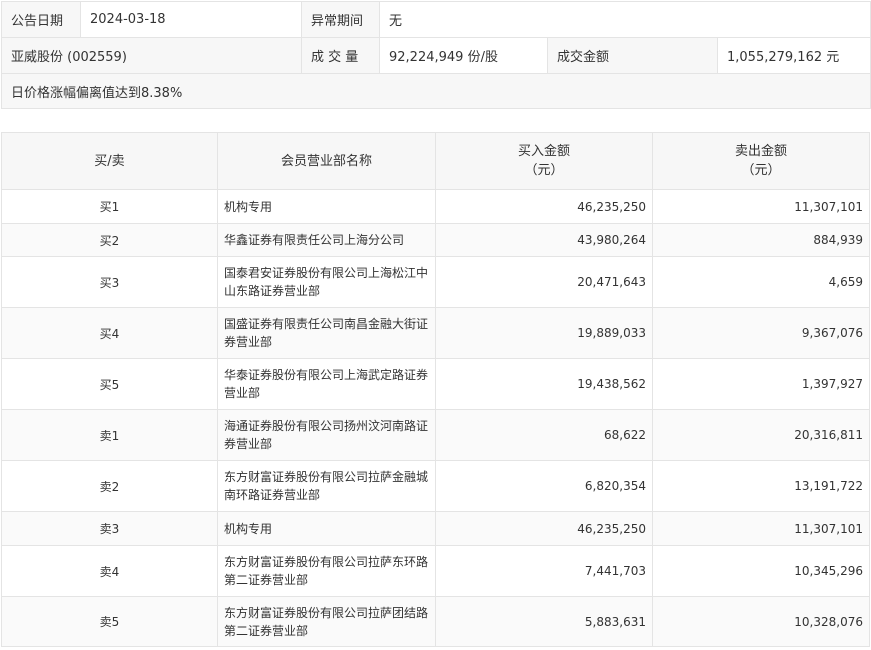 The image size is (871, 650). Describe the element at coordinates (761, 435) in the screenshot. I see `row-sell-amount: 20,316,811` at that location.